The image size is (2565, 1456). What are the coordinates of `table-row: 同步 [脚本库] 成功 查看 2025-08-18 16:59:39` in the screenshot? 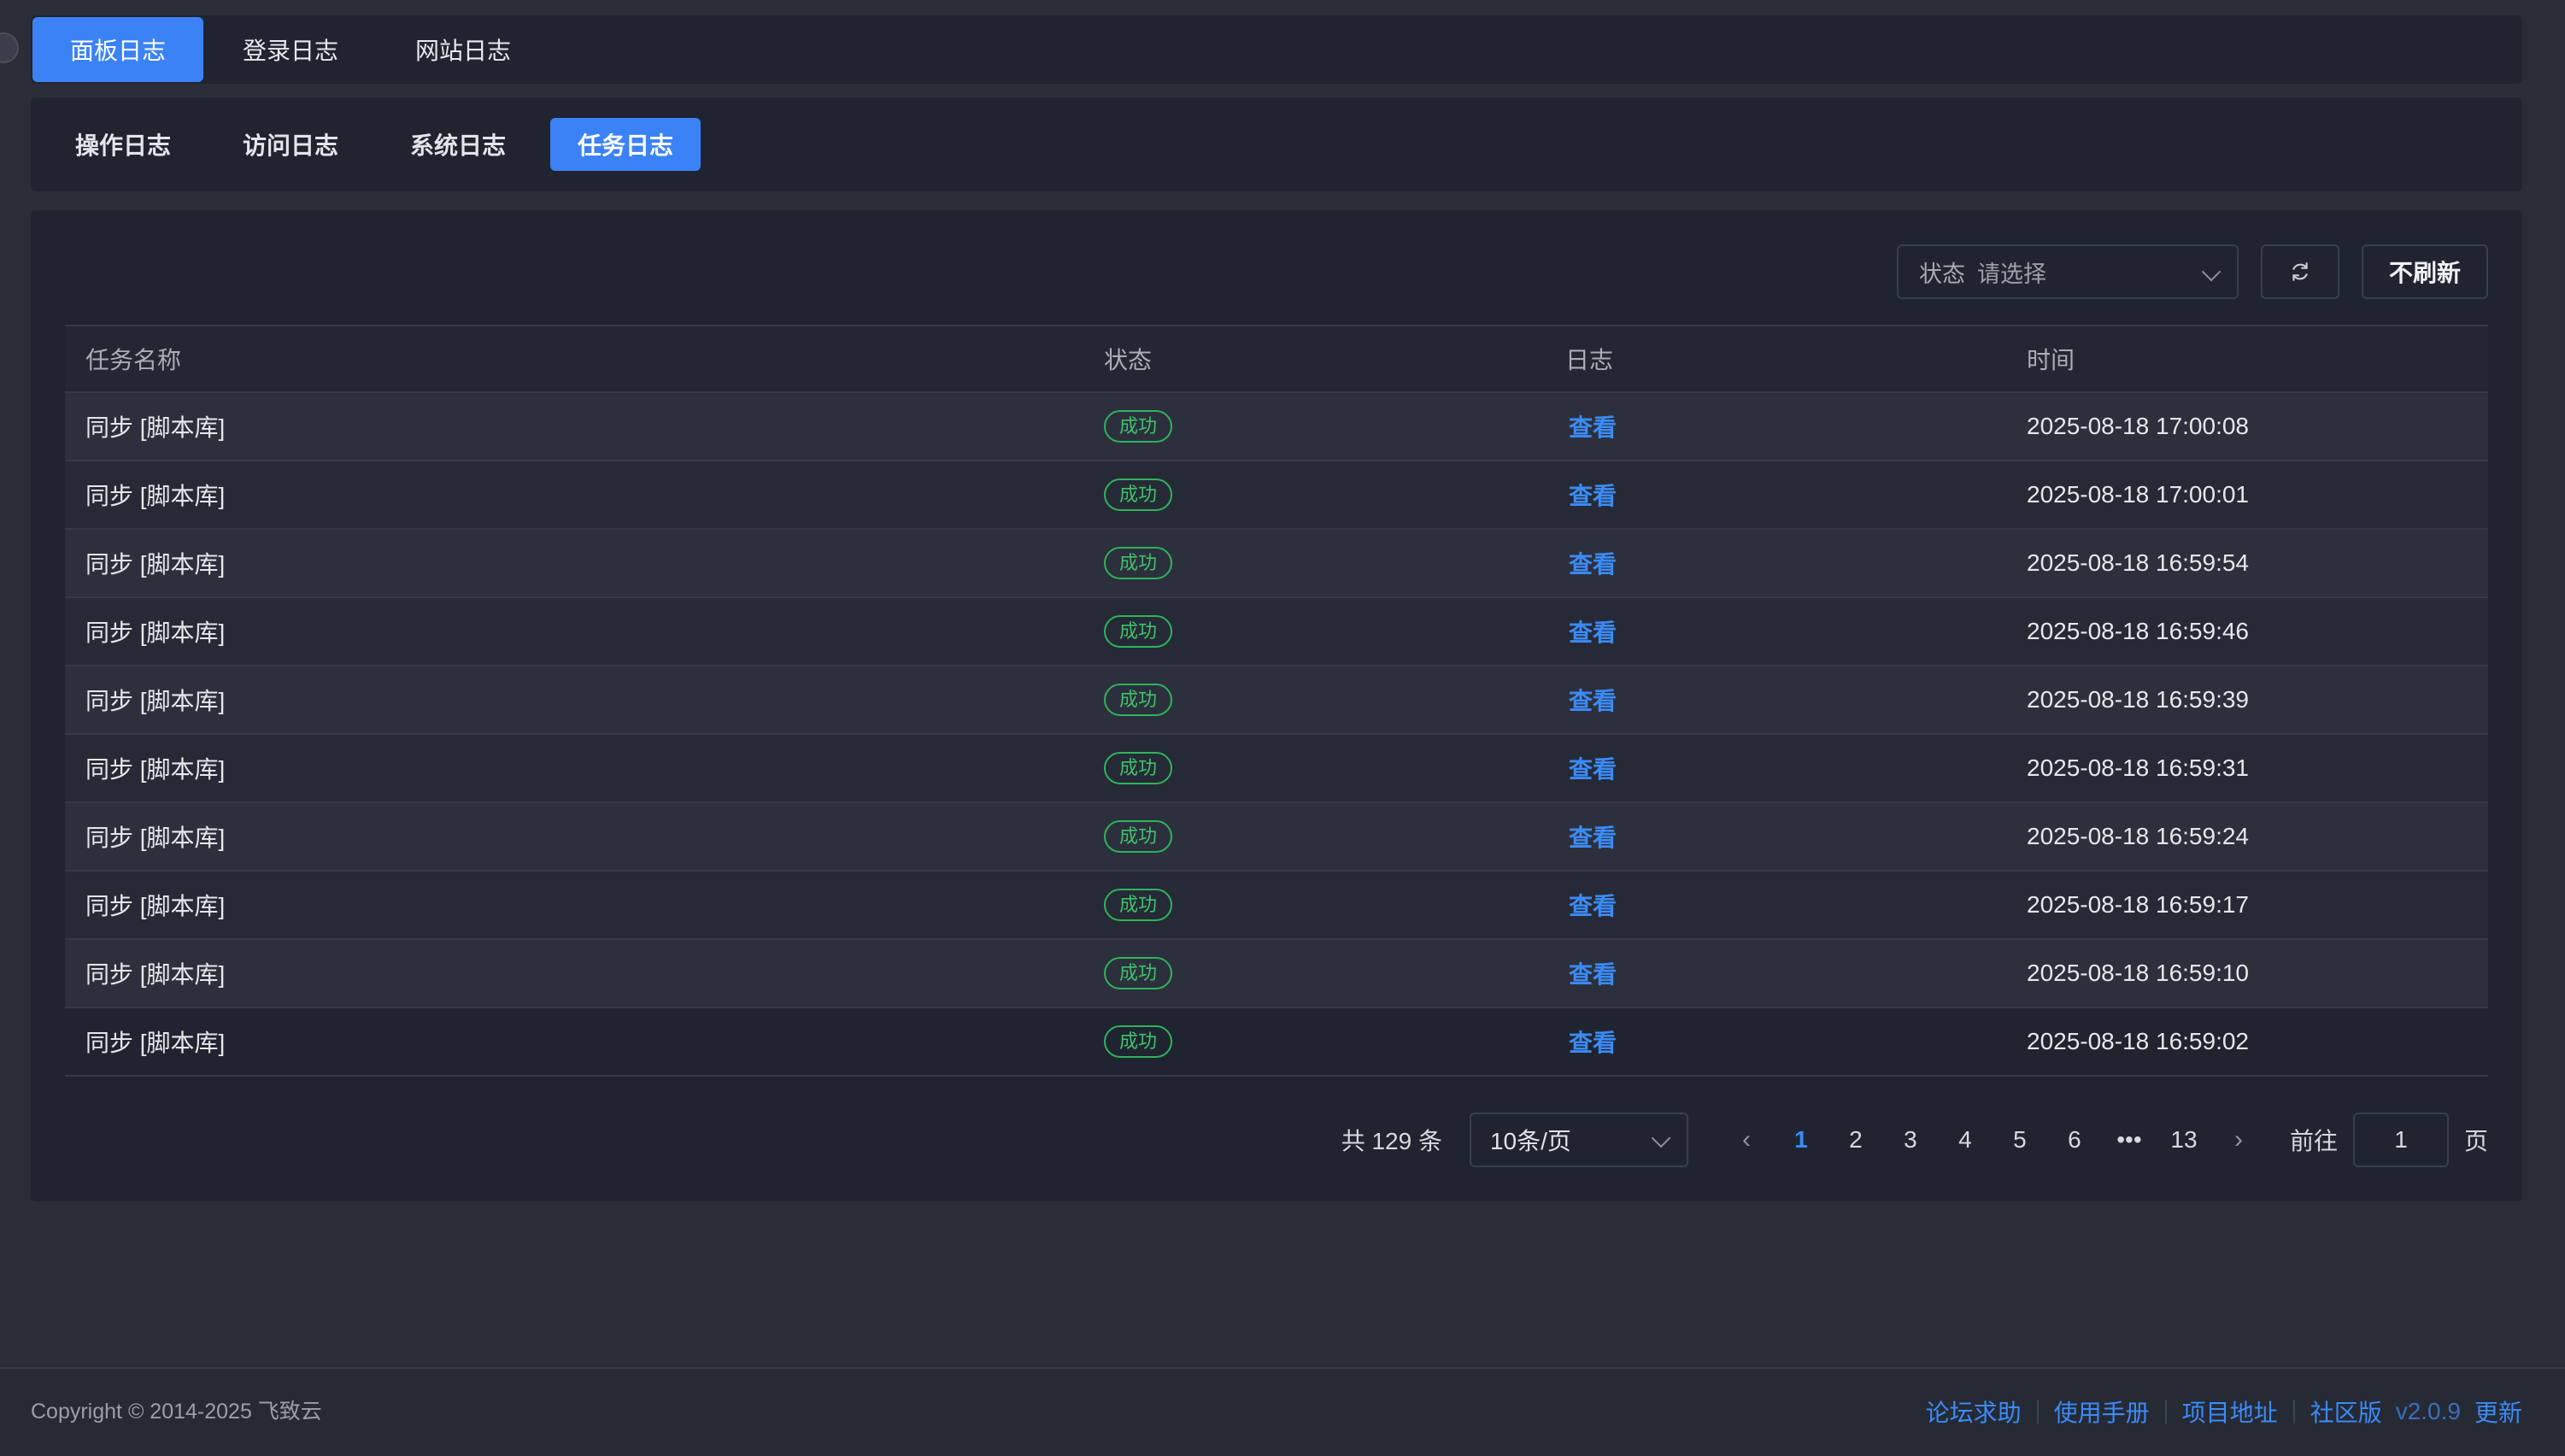 It's located at (1276, 701).